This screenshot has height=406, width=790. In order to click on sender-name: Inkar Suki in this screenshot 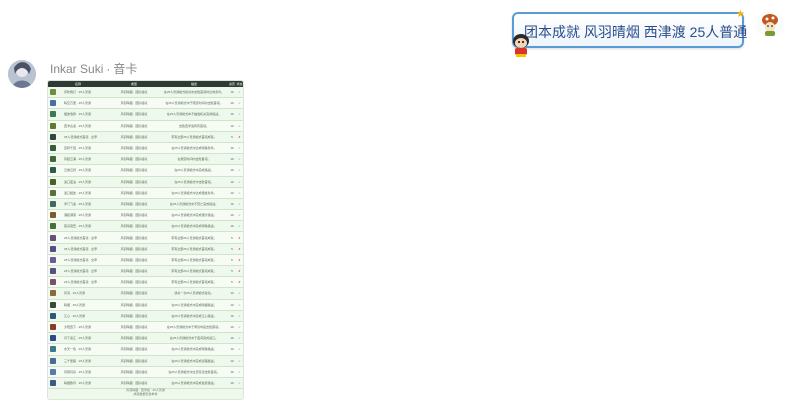, I will do `click(77, 69)`.